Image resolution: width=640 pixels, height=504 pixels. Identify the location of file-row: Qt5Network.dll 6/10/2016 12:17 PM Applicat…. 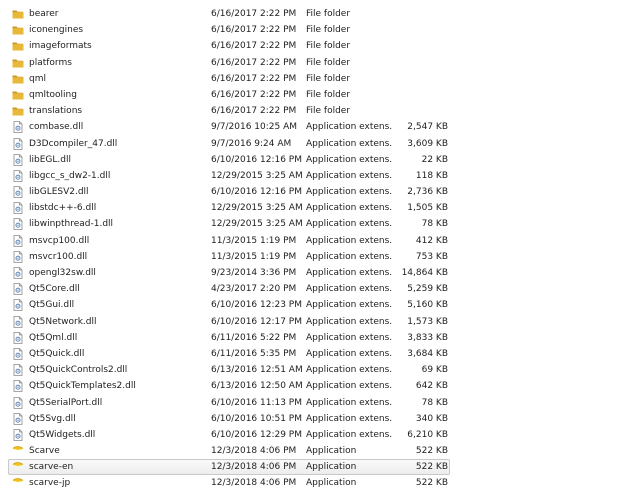
(320, 322).